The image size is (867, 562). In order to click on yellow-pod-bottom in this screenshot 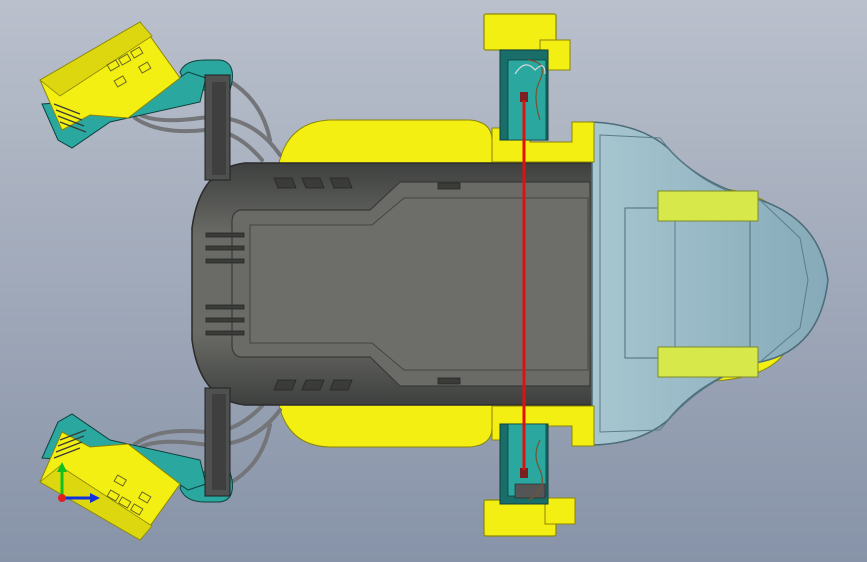, I will do `click(385, 423)`.